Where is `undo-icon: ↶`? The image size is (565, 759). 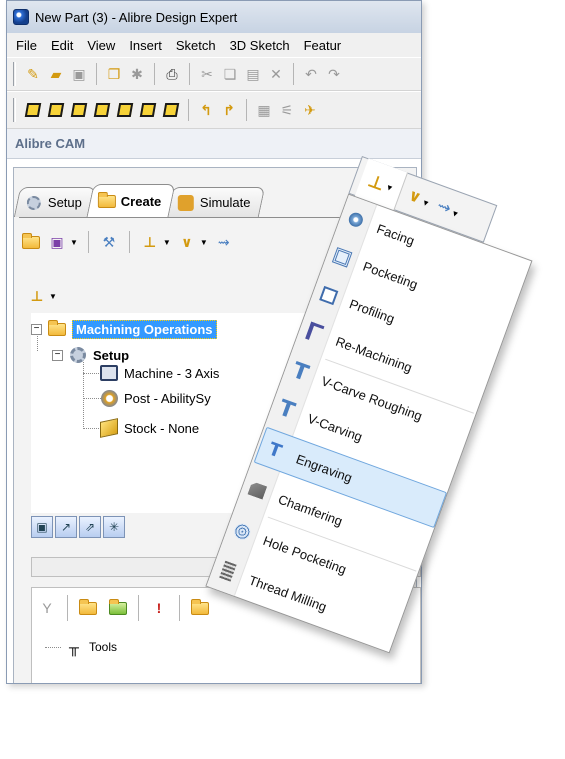
undo-icon: ↶ is located at coordinates (311, 74).